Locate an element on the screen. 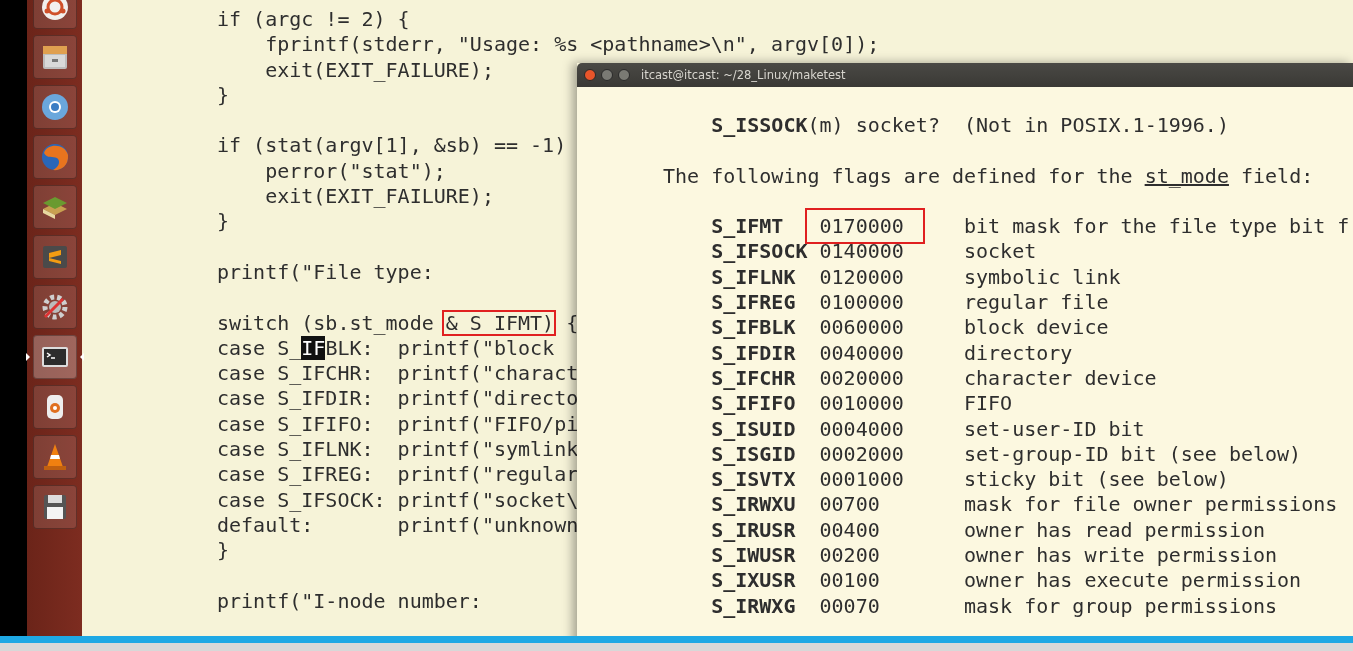 The height and width of the screenshot is (651, 1353). flag-description: regular file is located at coordinates (1036, 303).